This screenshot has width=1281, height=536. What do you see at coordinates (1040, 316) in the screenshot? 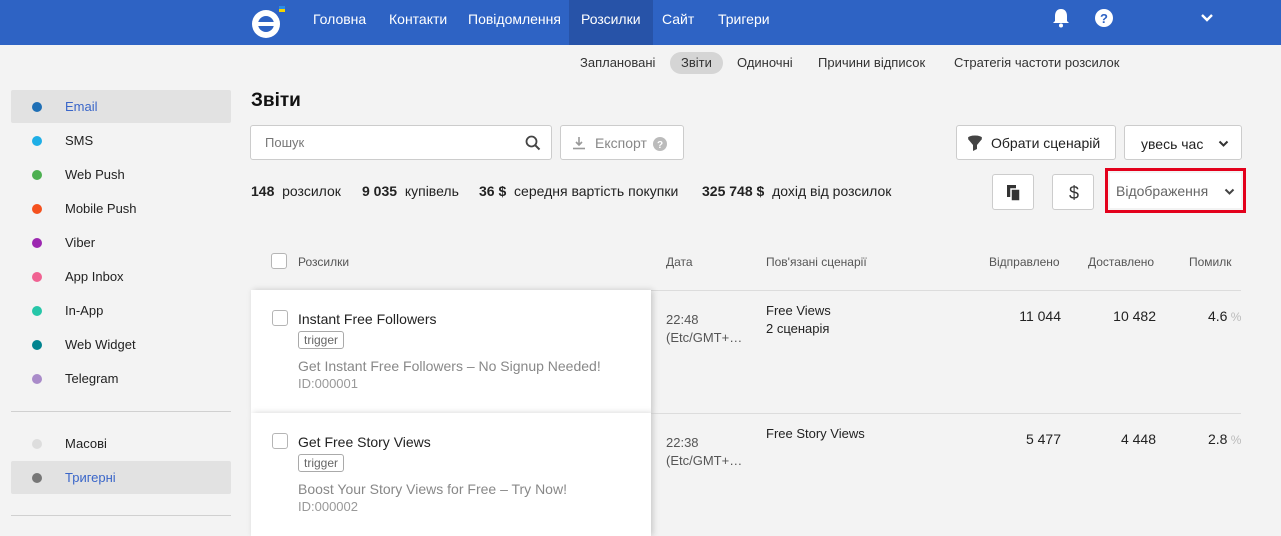
I see `row-sent: 11 044` at bounding box center [1040, 316].